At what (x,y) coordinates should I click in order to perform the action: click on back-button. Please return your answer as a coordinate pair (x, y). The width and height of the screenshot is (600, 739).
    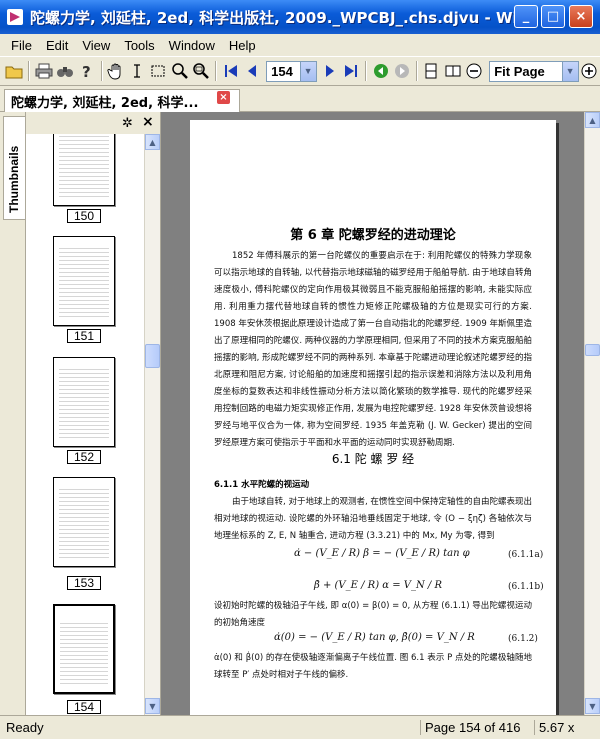
    Looking at the image, I should click on (380, 71).